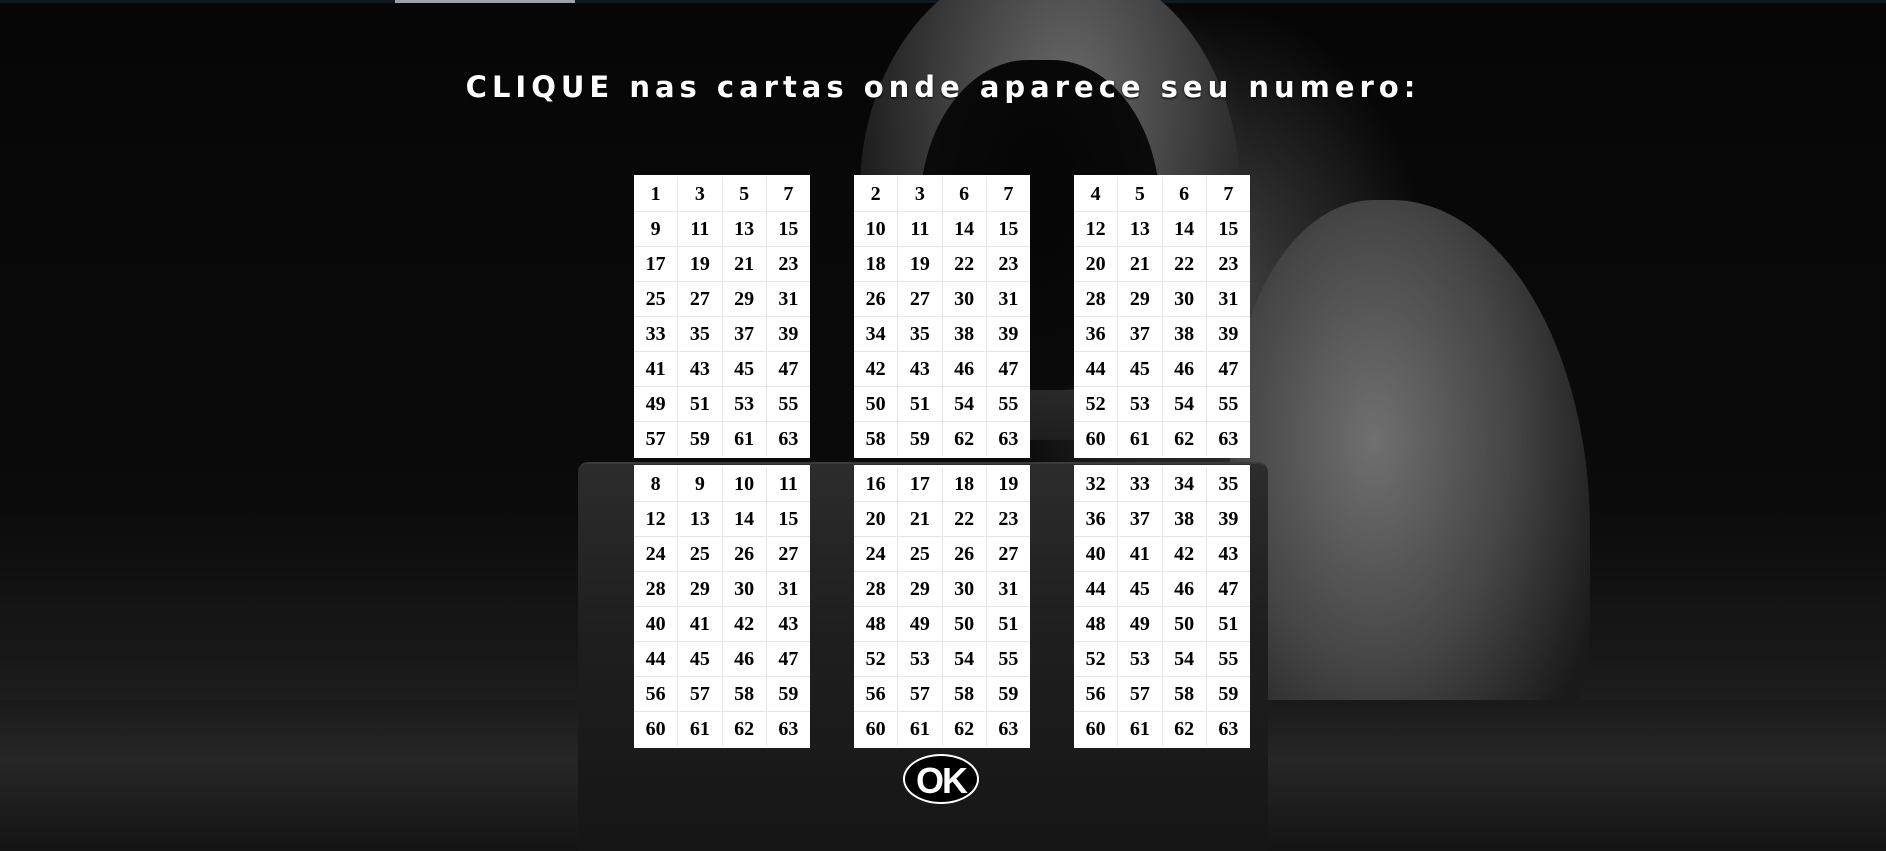 The height and width of the screenshot is (851, 1886). What do you see at coordinates (1184, 299) in the screenshot?
I see `card-number: 30` at bounding box center [1184, 299].